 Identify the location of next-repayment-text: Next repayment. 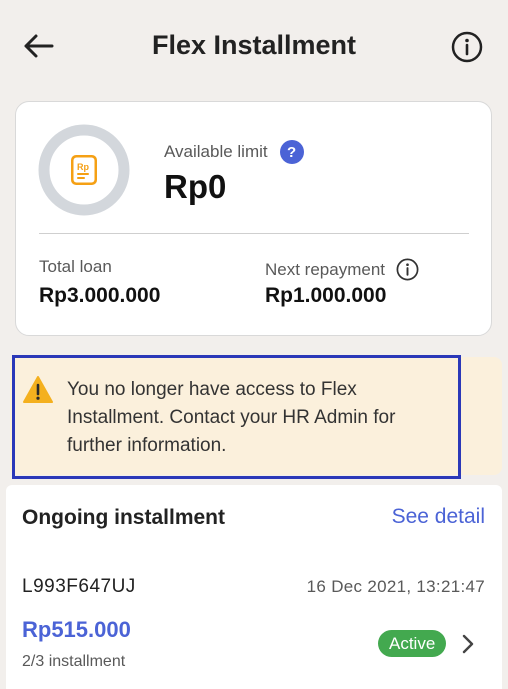
(325, 269).